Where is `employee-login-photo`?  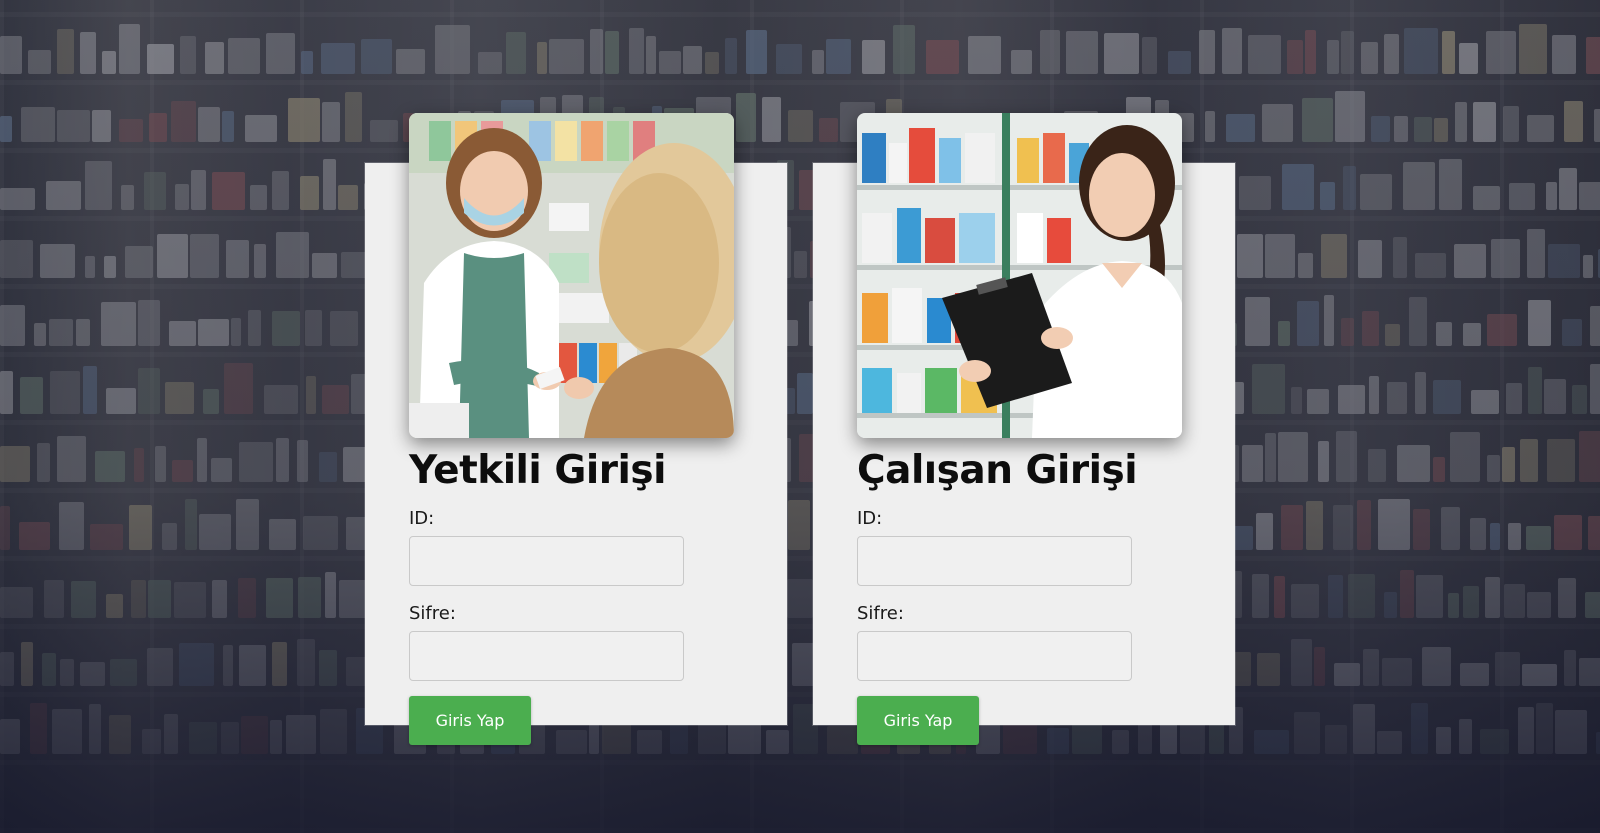 employee-login-photo is located at coordinates (1019, 275).